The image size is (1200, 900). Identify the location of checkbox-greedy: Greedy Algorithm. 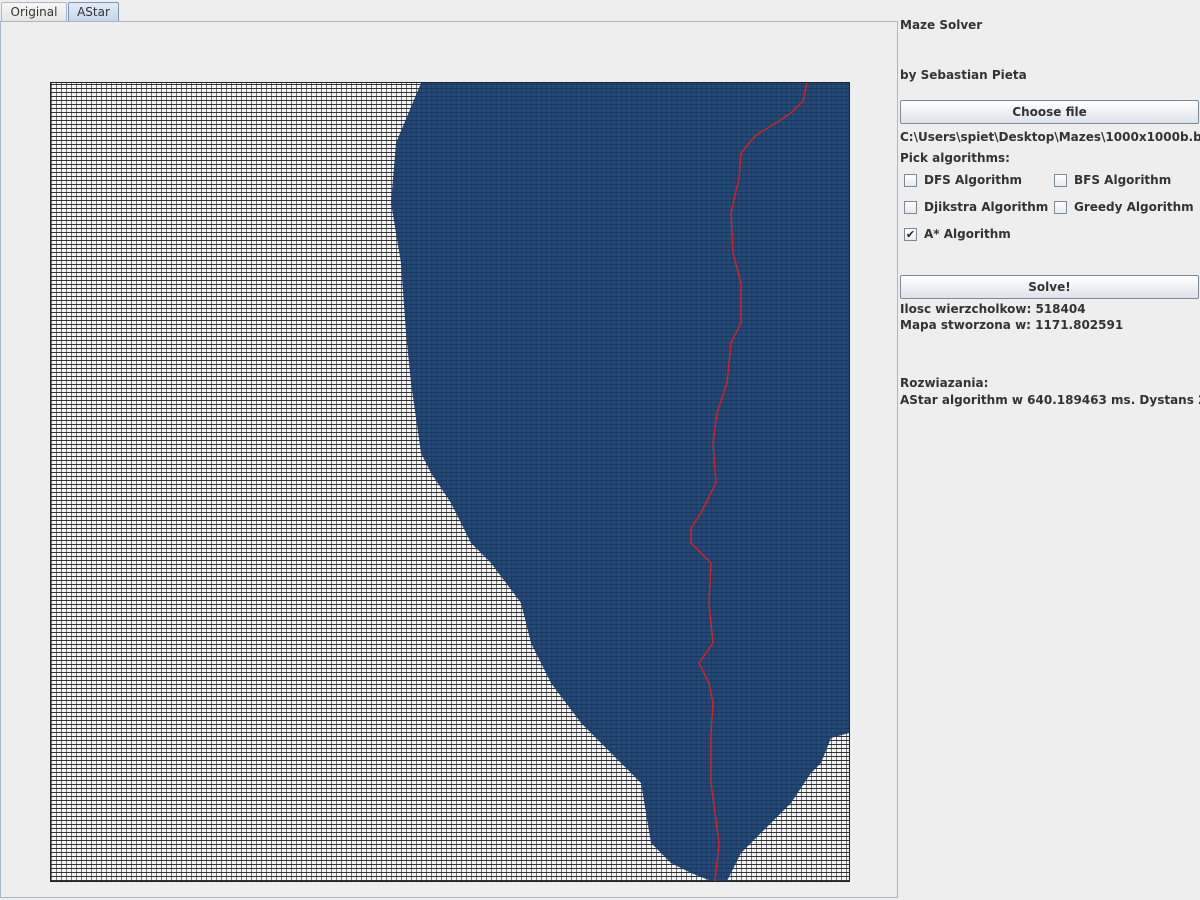
(1124, 207).